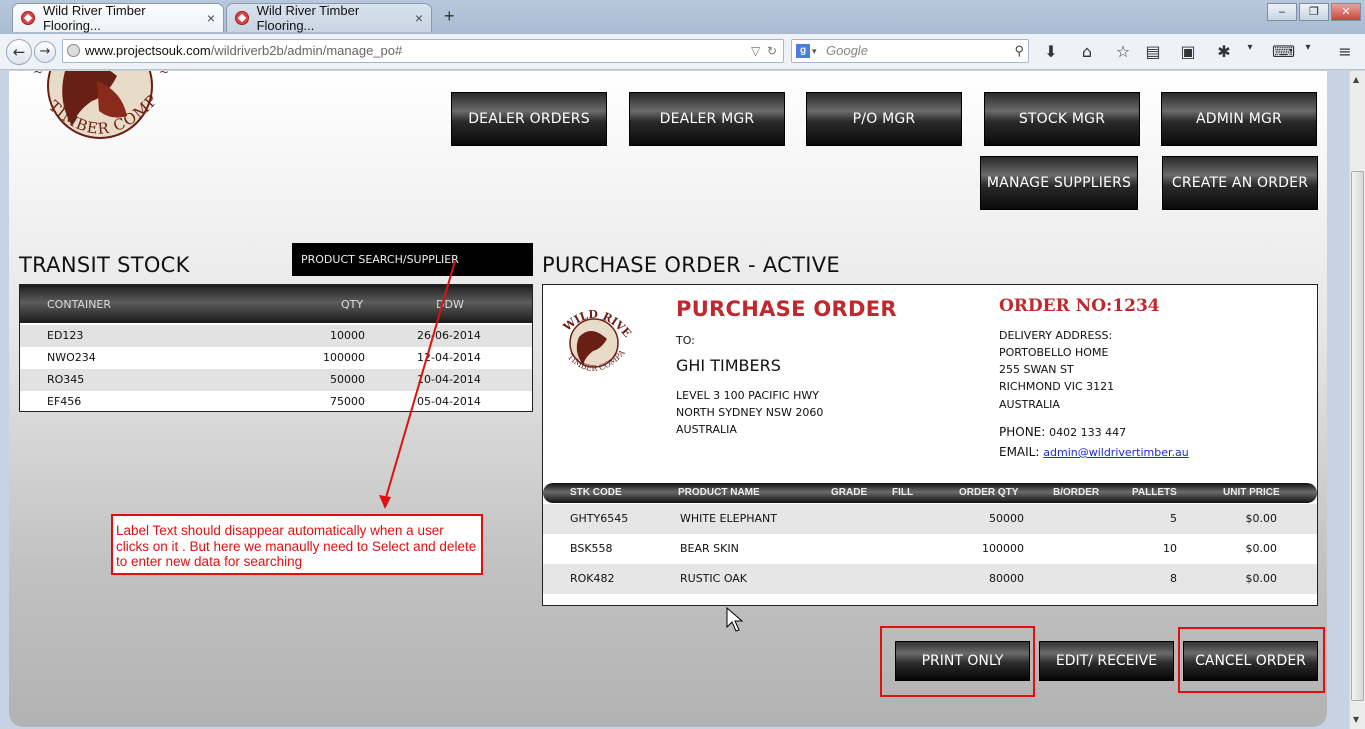 This screenshot has width=1365, height=729. What do you see at coordinates (707, 119) in the screenshot?
I see `menu-dealer-mgr: DEALER MGR` at bounding box center [707, 119].